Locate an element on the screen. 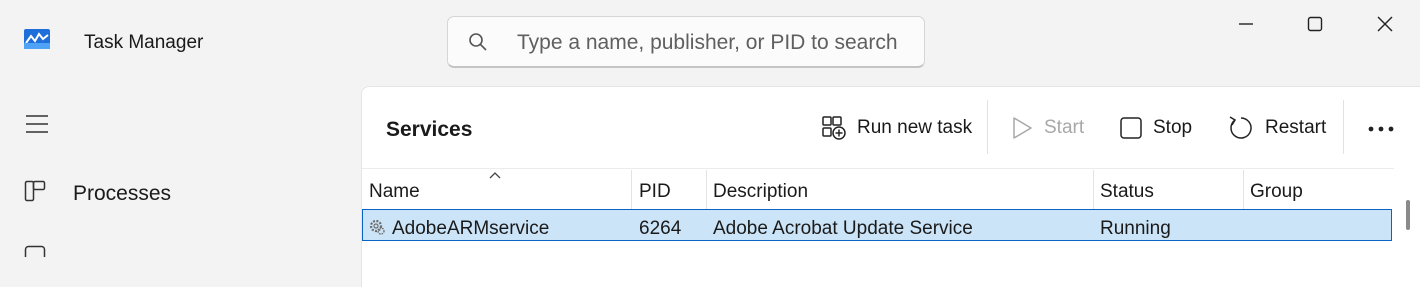  task-manager-app-icon is located at coordinates (37, 39).